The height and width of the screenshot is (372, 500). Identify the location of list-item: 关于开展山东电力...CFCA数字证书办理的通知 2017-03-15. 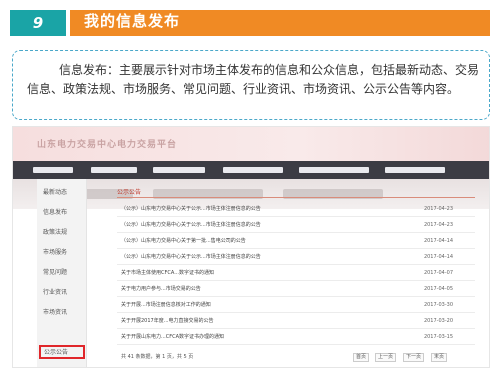
(296, 337).